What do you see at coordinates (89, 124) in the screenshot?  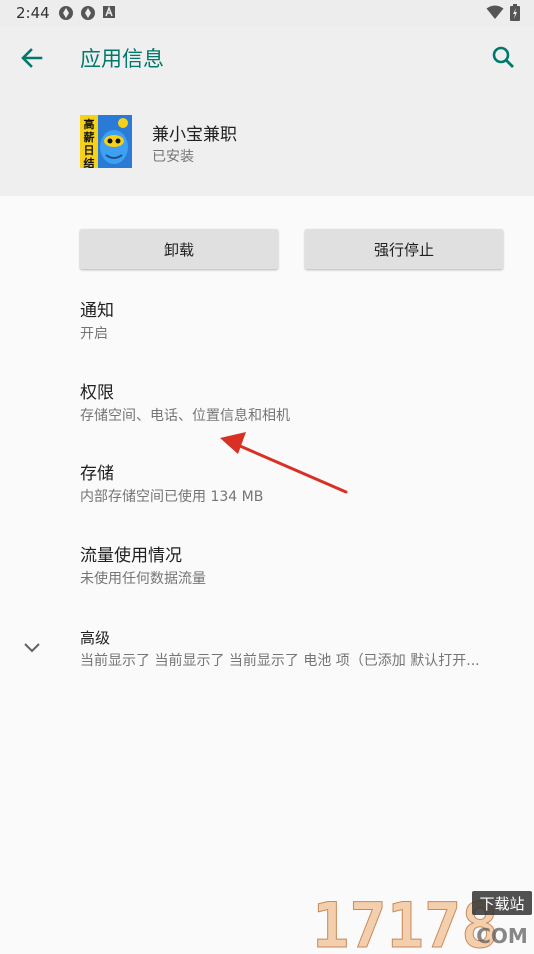 I see `app-icon-char: 高` at bounding box center [89, 124].